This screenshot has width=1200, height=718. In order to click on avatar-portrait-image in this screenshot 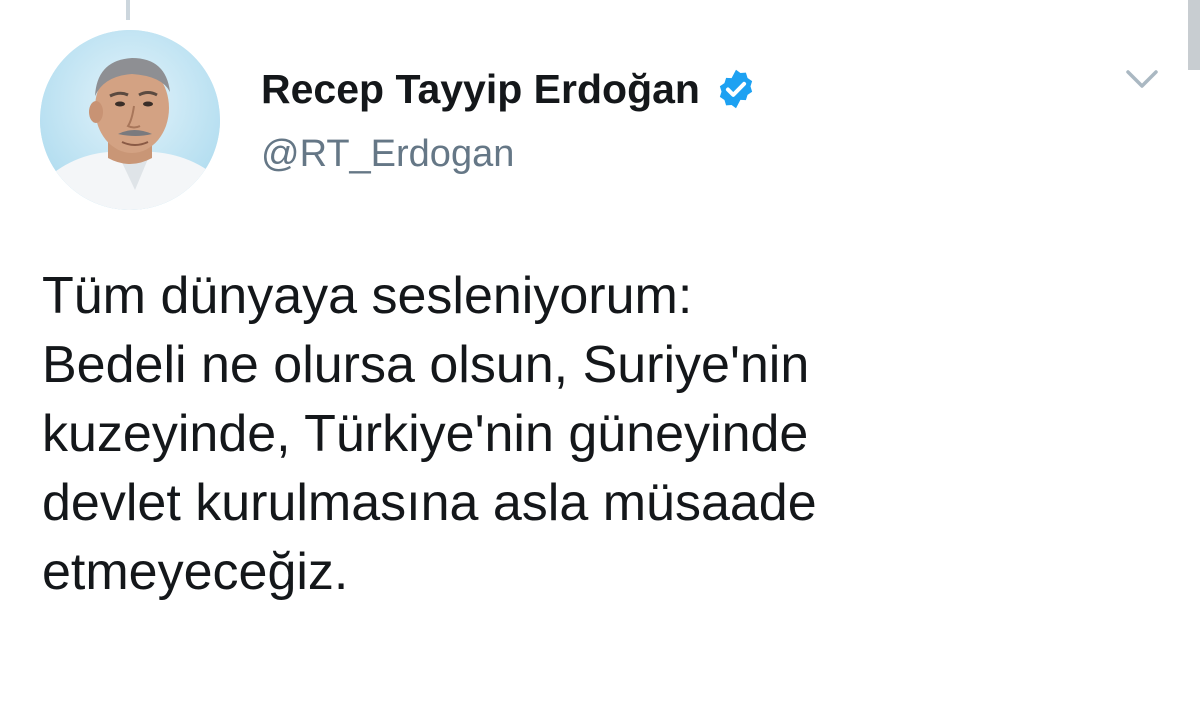, I will do `click(130, 120)`.